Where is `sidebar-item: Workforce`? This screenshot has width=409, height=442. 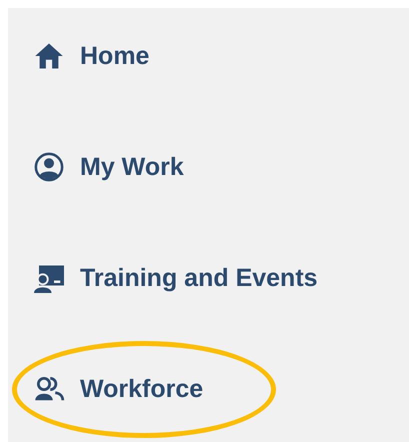
sidebar-item: Workforce is located at coordinates (142, 389).